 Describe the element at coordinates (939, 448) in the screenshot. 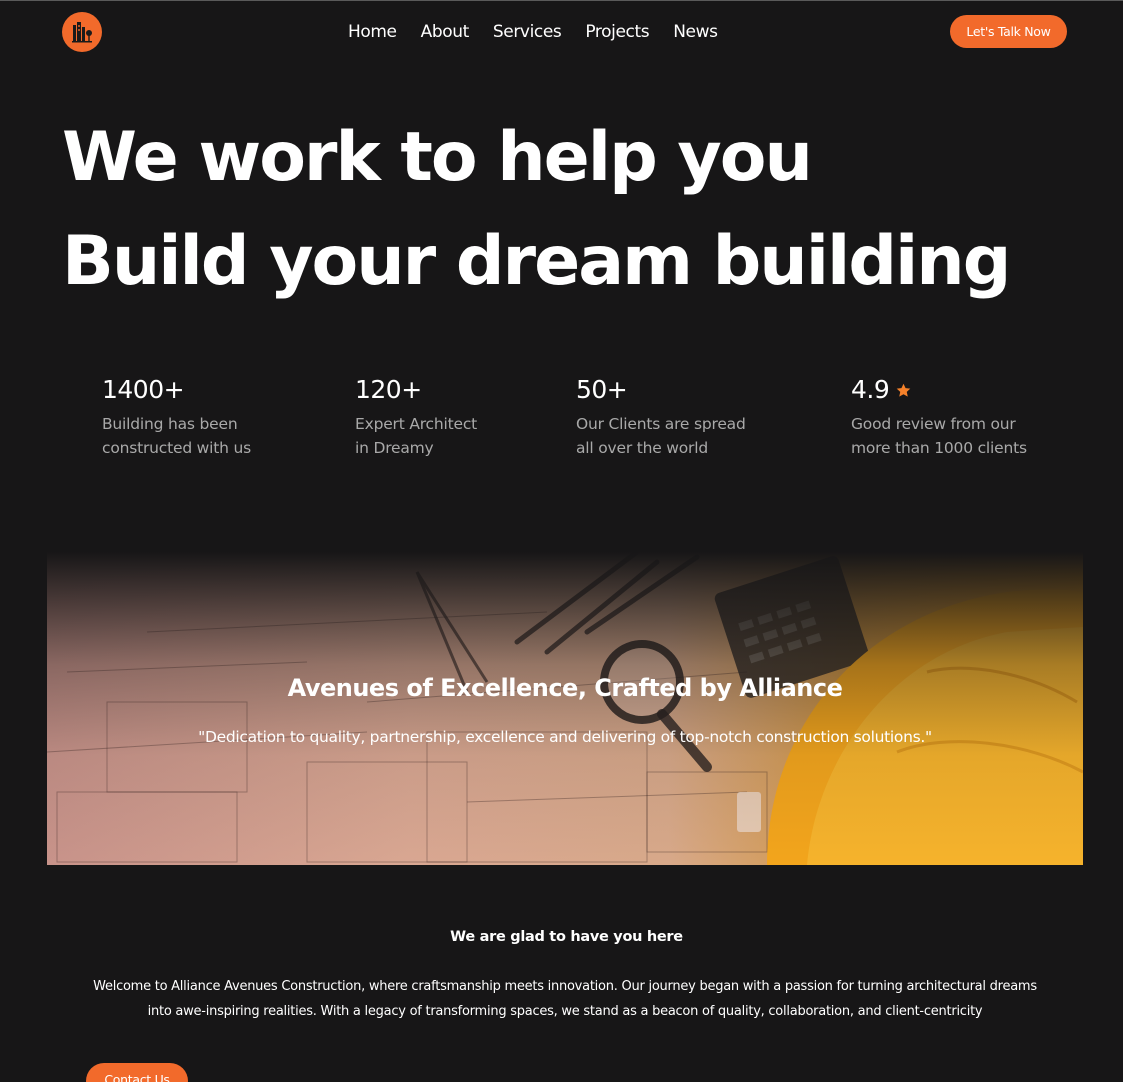

I see `stat-description-line: more than 1000 clients` at that location.